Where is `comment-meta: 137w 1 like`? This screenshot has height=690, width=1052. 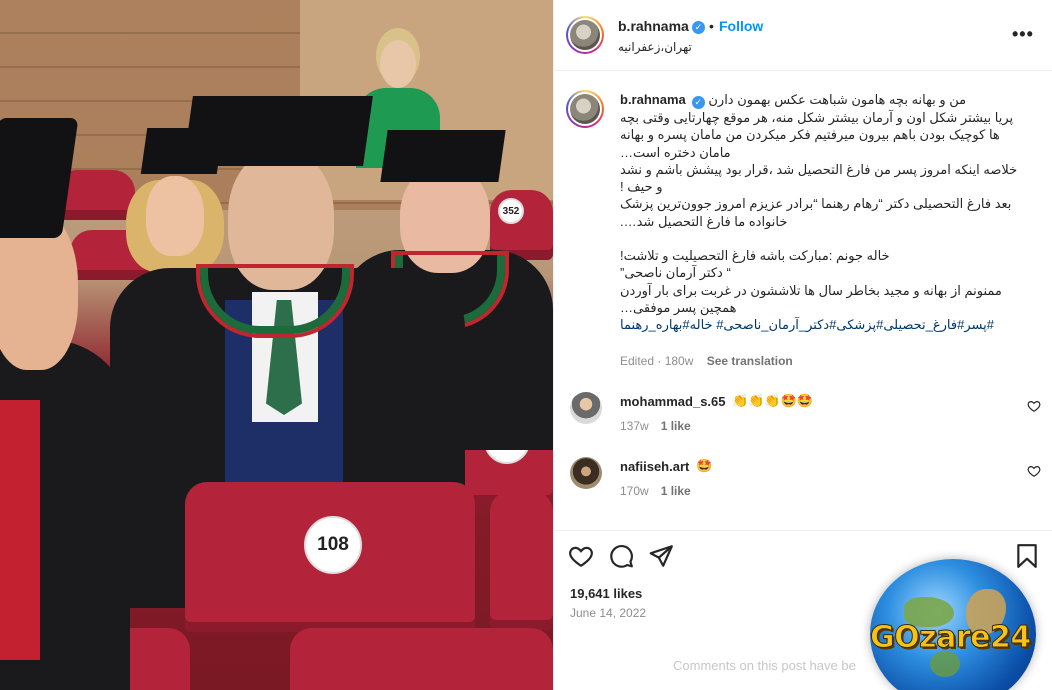
comment-meta: 137w 1 like is located at coordinates (655, 426).